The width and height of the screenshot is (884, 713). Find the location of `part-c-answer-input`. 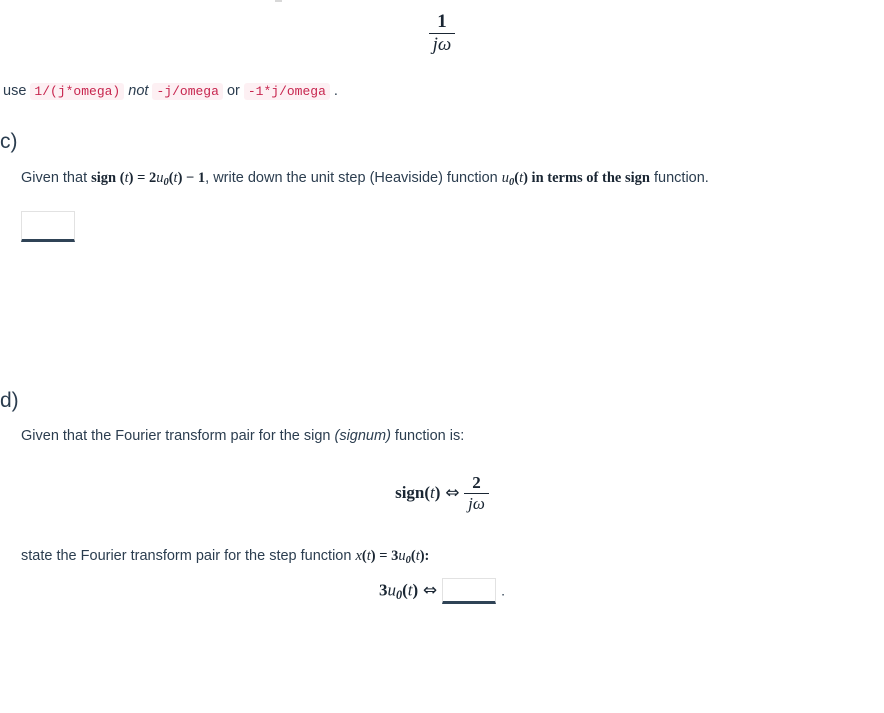

part-c-answer-input is located at coordinates (48, 226).